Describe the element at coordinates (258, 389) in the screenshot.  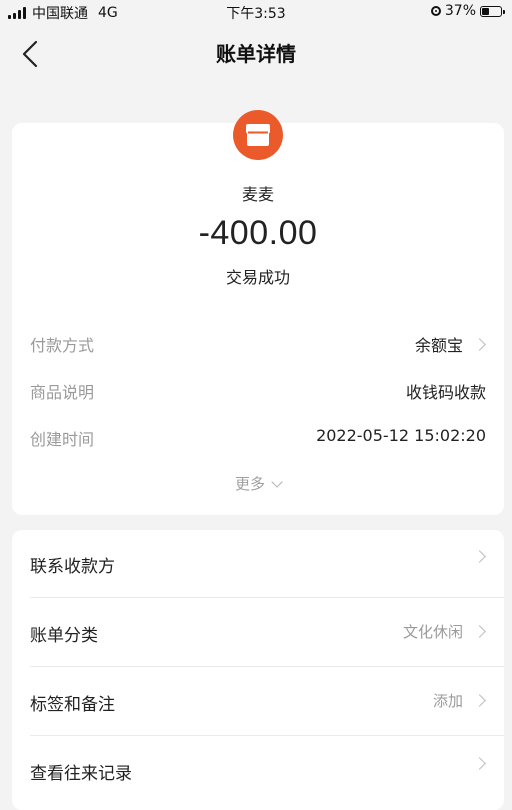
I see `description-row: 商品说明 收钱码收款` at that location.